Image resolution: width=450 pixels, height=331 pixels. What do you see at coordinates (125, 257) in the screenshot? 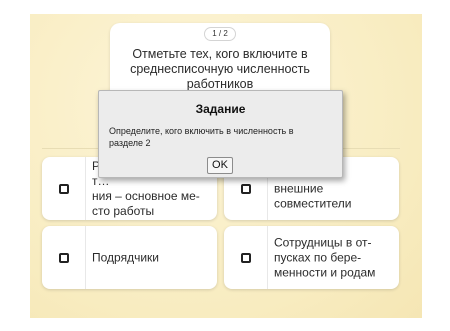
I see `option-label: Подрядчики` at bounding box center [125, 257].